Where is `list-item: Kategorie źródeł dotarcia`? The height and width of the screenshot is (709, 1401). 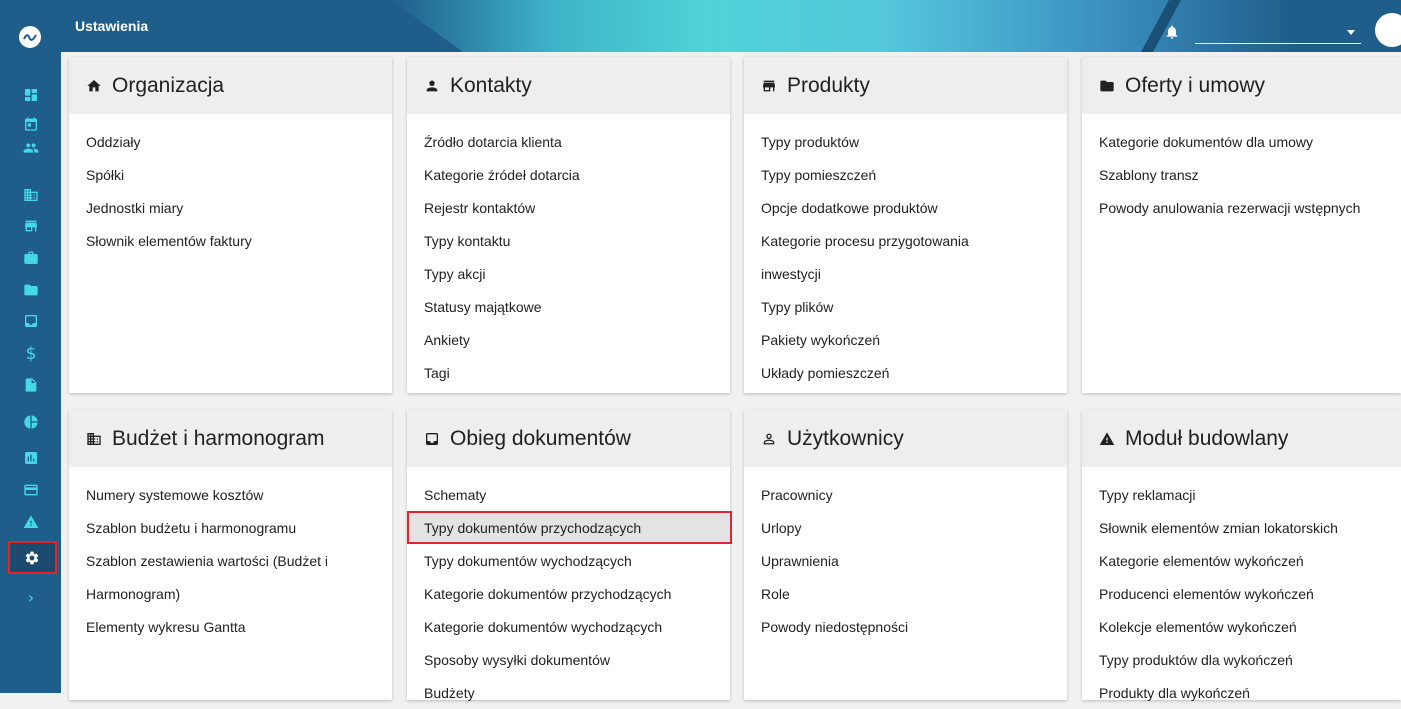
list-item: Kategorie źródeł dotarcia is located at coordinates (577, 174).